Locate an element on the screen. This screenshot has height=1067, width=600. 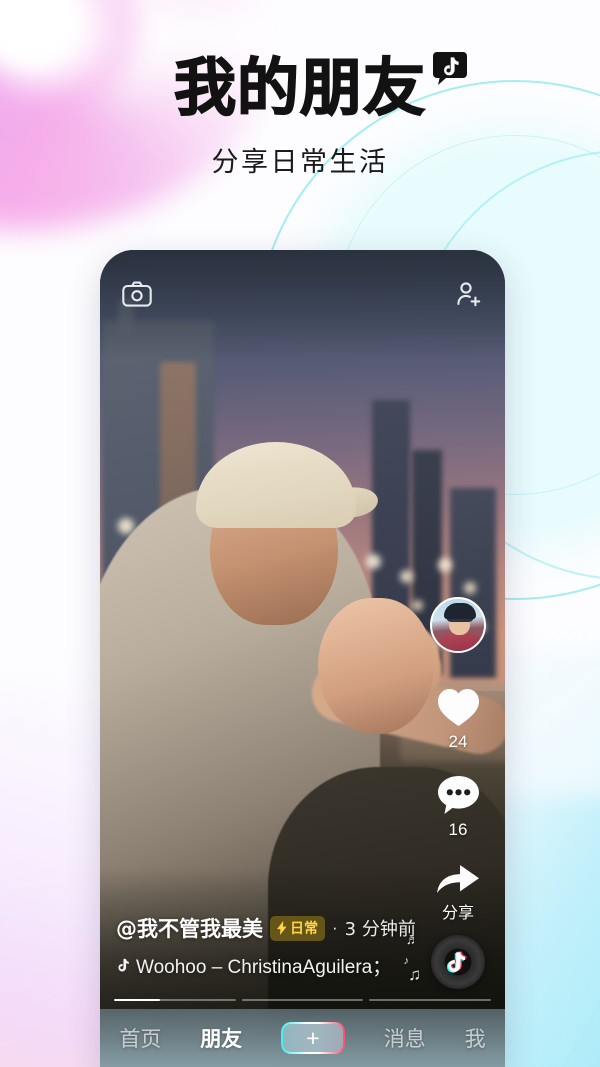
lightning-icon is located at coordinates (282, 927).